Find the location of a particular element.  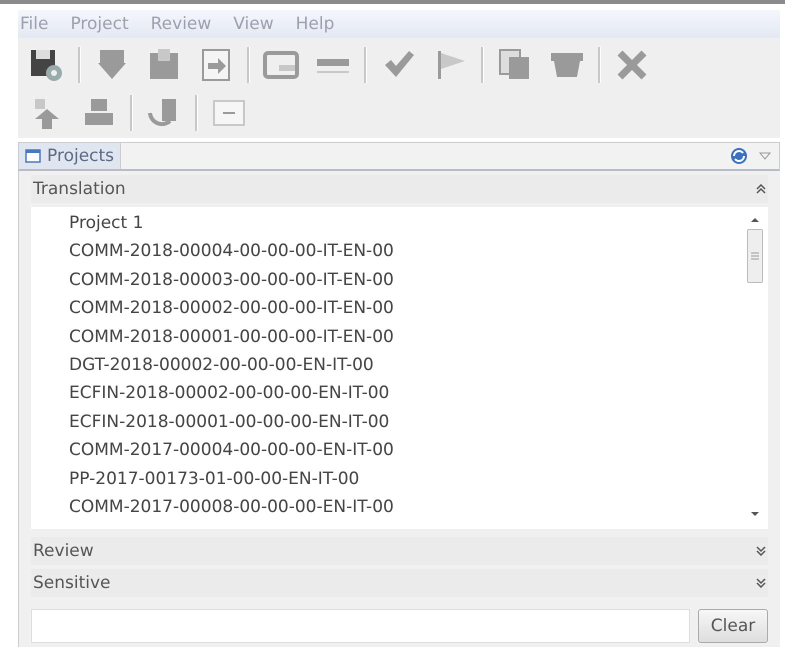

clear-button: Clear is located at coordinates (733, 626).